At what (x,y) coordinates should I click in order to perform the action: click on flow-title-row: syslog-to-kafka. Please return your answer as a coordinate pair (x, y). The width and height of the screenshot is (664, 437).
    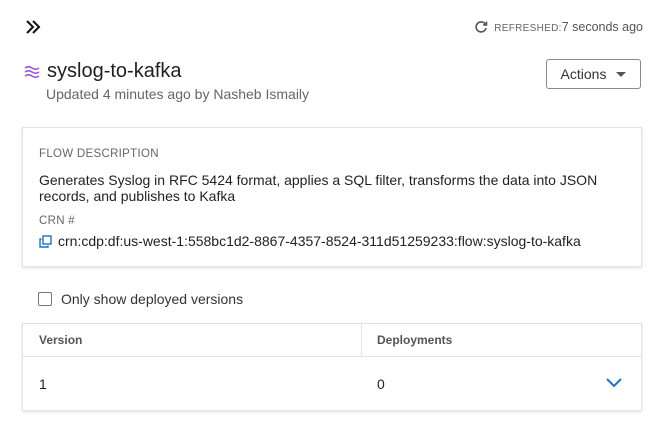
    Looking at the image, I should click on (103, 71).